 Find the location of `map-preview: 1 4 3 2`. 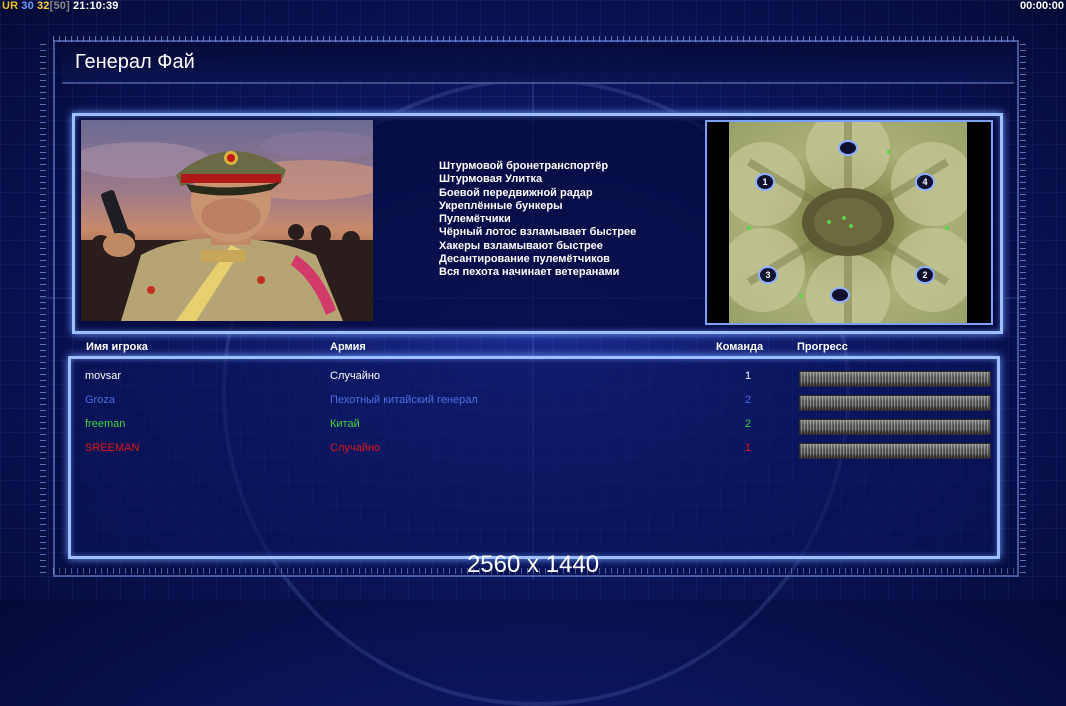

map-preview: 1 4 3 2 is located at coordinates (849, 222).